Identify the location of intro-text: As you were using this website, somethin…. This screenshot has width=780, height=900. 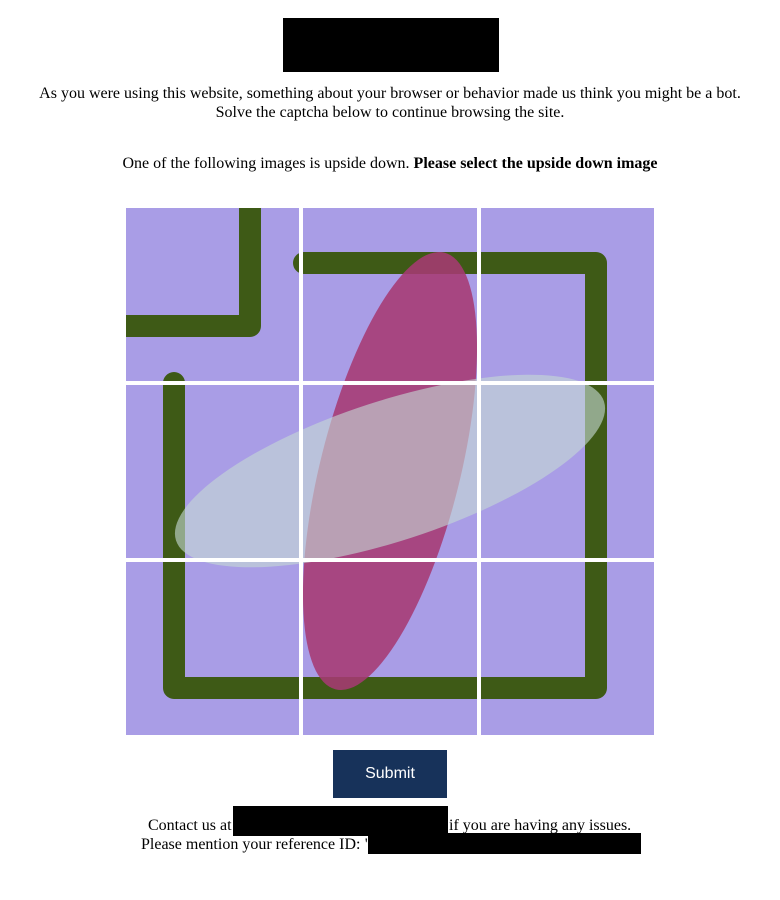
(390, 103).